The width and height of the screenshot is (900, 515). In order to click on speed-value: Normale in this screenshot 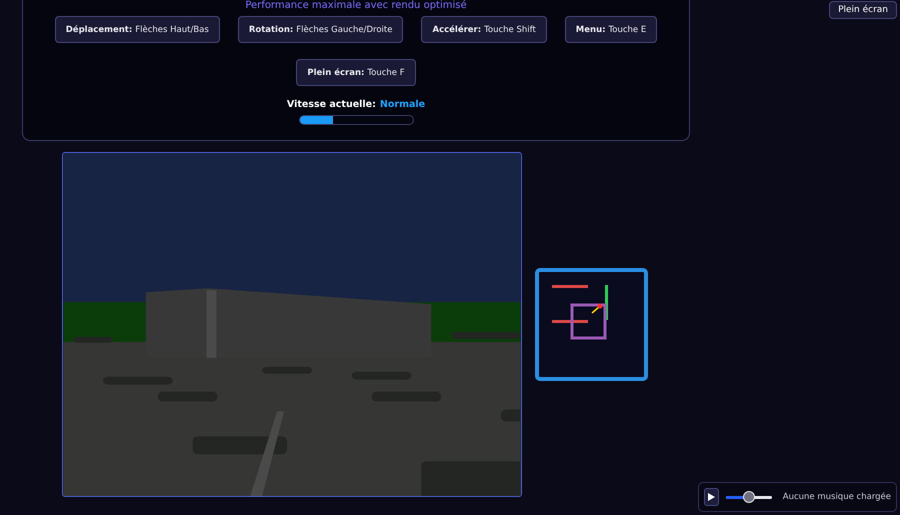, I will do `click(403, 104)`.